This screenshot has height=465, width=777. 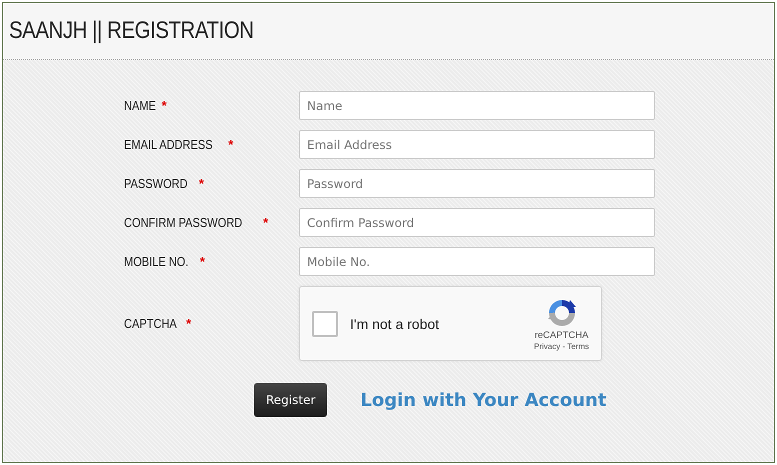 I want to click on field-label: MOBILE NO., so click(x=156, y=261).